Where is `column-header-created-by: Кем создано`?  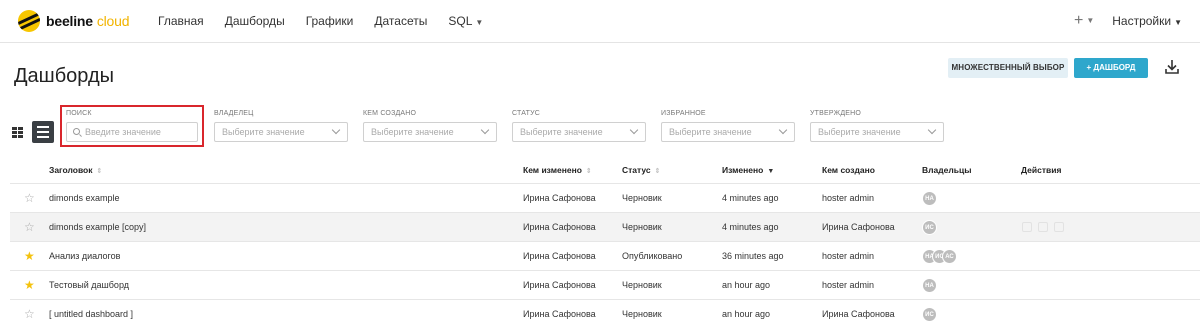
column-header-created-by: Кем создано is located at coordinates (848, 170).